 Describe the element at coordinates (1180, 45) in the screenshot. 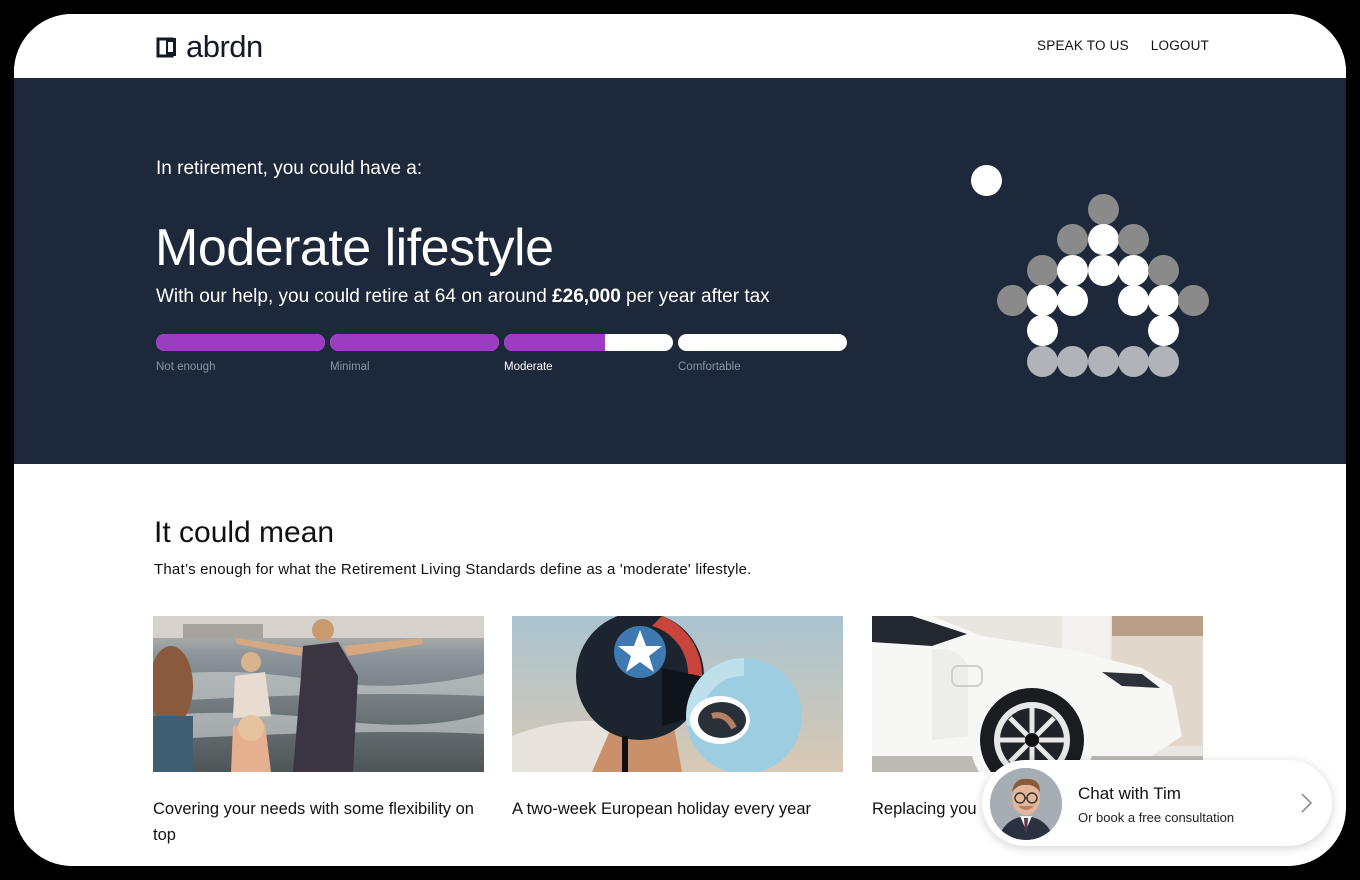

I see `logout-link: LOGOUT` at that location.